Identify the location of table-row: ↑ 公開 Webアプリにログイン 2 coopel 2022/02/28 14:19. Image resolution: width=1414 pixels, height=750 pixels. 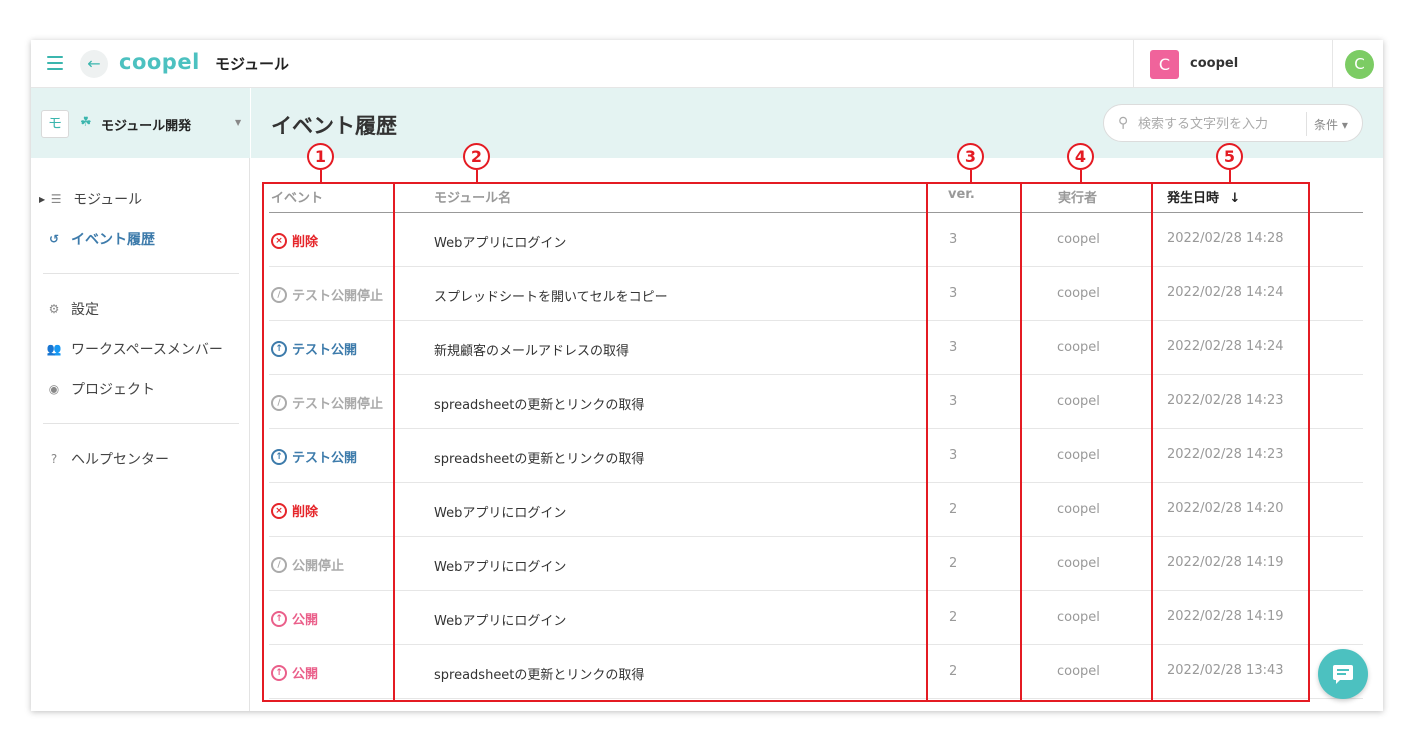
(816, 618).